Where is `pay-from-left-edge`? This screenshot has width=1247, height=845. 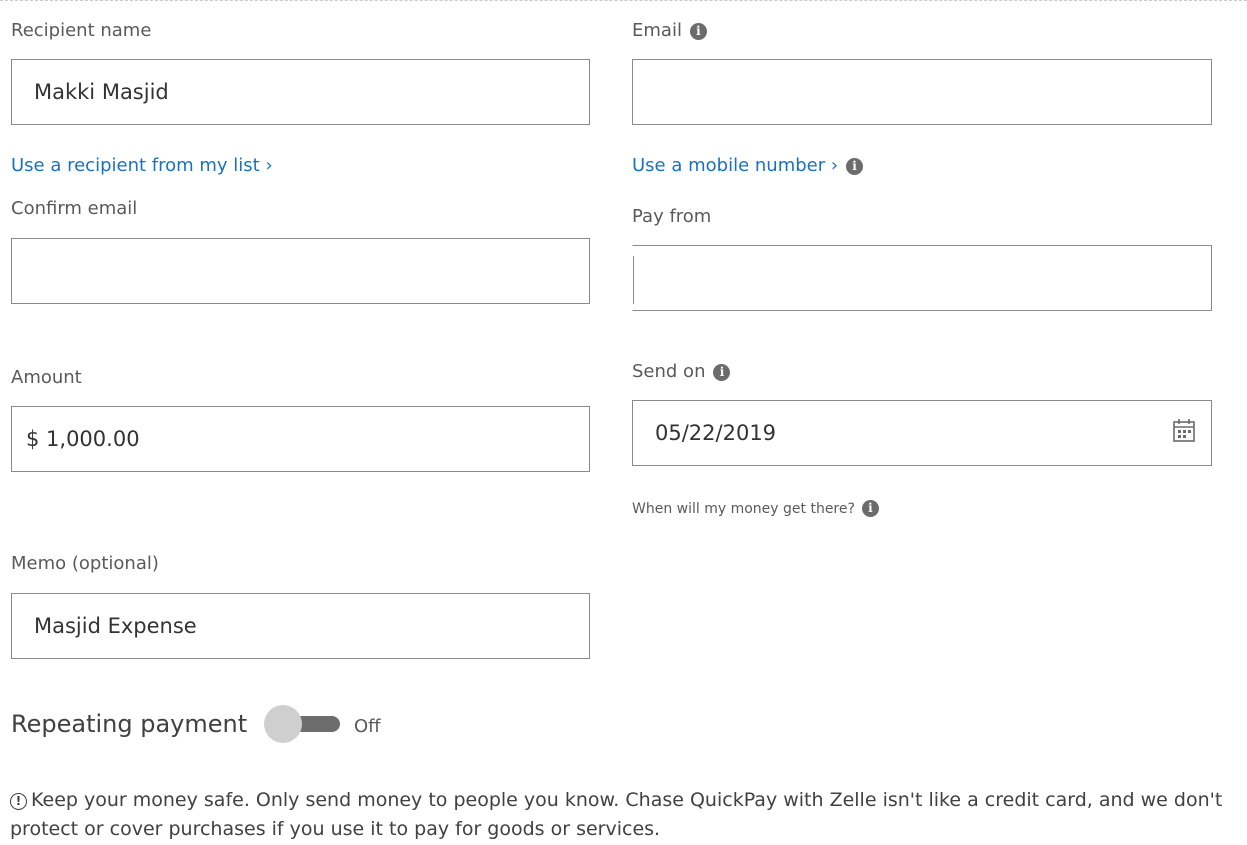
pay-from-left-edge is located at coordinates (633, 280).